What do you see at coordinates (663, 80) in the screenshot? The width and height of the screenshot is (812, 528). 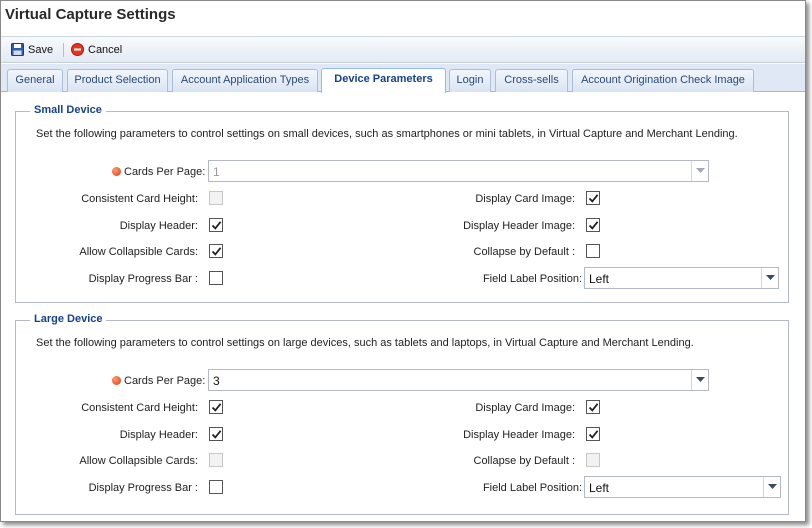 I see `tab-account-origination-check-image: Account Origination Check Image` at bounding box center [663, 80].